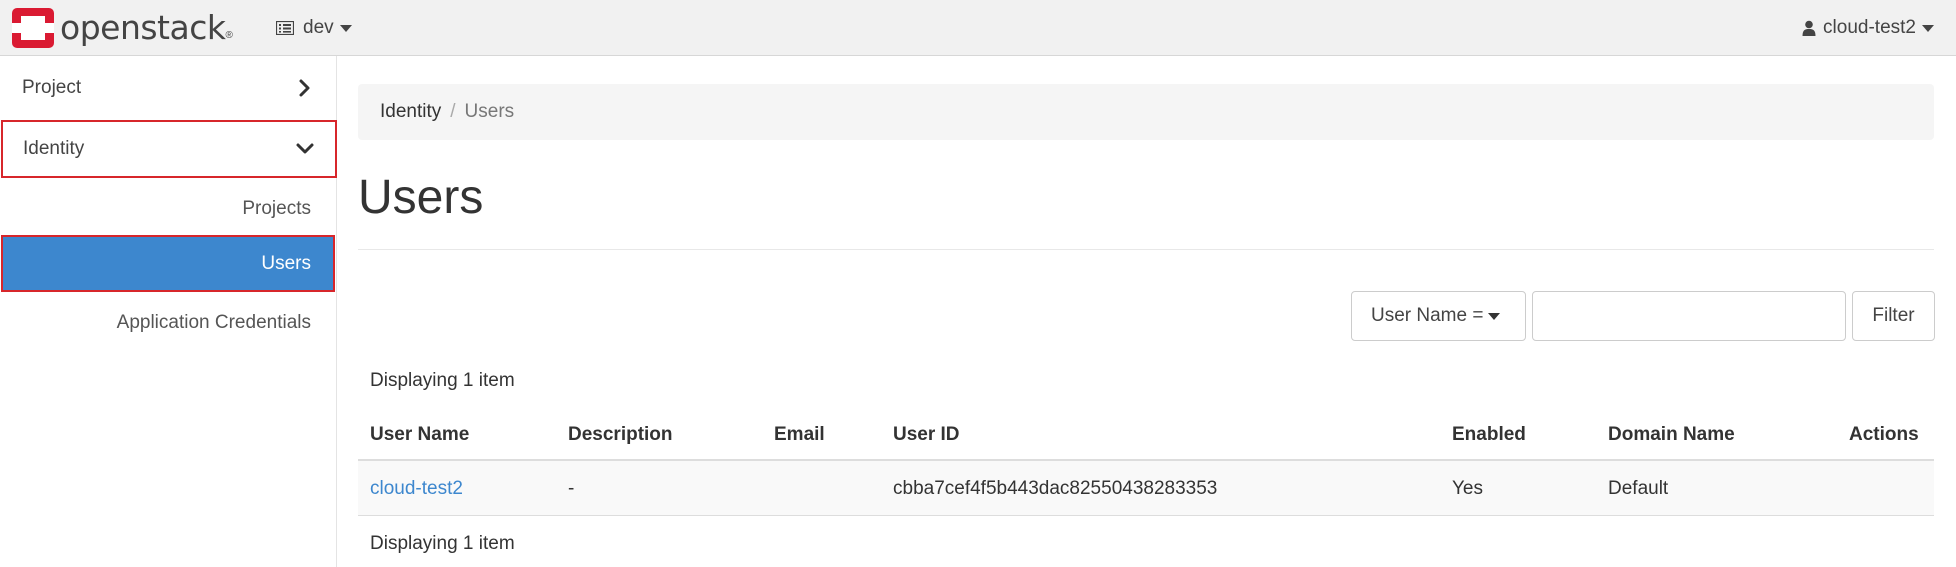 The height and width of the screenshot is (567, 1956). What do you see at coordinates (419, 435) in the screenshot?
I see `column-header-user-name: User Name` at bounding box center [419, 435].